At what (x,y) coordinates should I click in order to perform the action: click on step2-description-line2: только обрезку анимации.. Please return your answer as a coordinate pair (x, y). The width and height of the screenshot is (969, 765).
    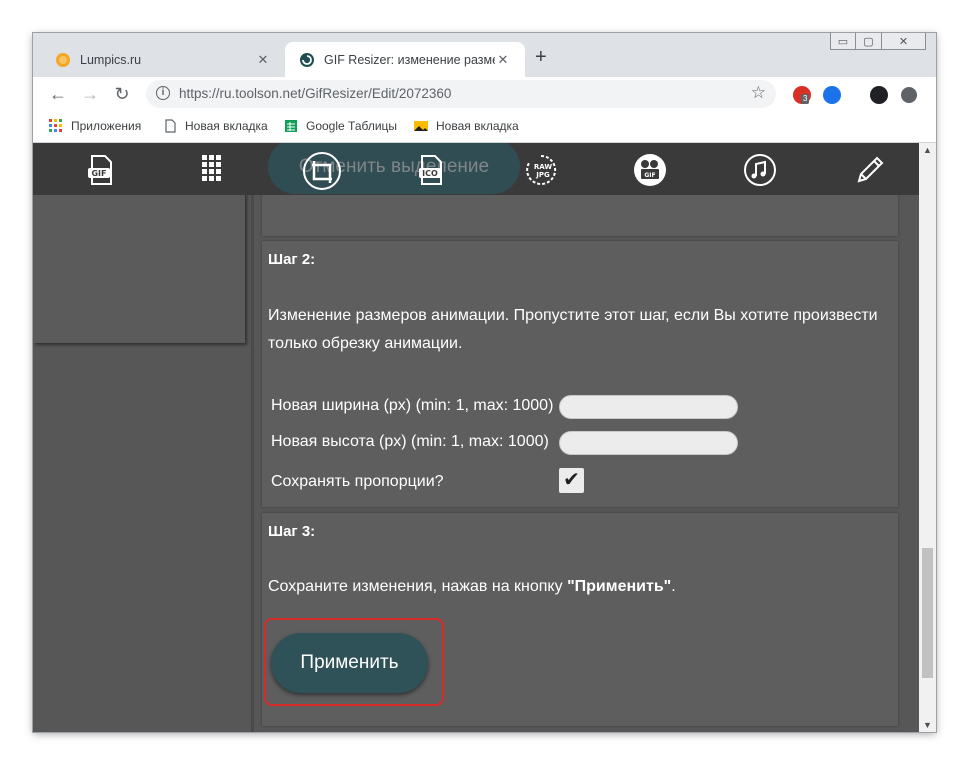
    Looking at the image, I should click on (365, 343).